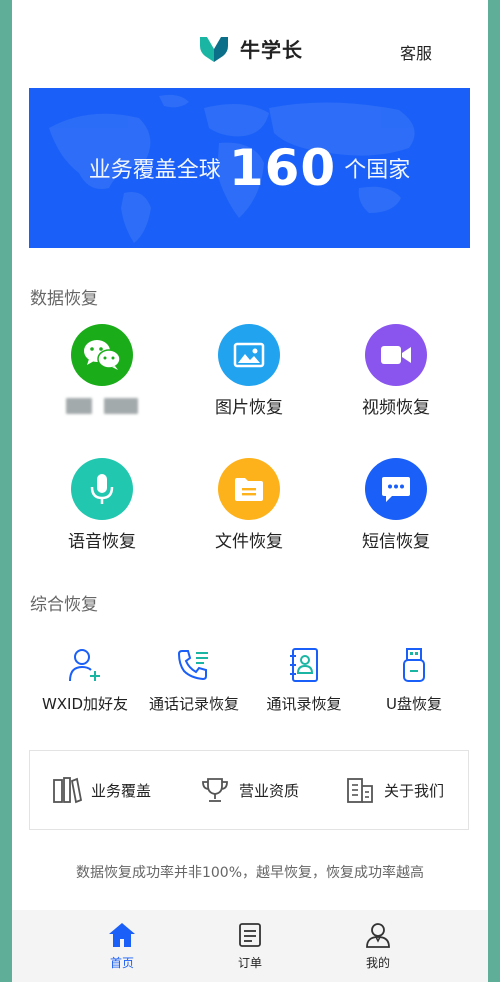 The image size is (500, 982). Describe the element at coordinates (64, 605) in the screenshot. I see `section-title-combined-recovery: 综合恢复` at that location.